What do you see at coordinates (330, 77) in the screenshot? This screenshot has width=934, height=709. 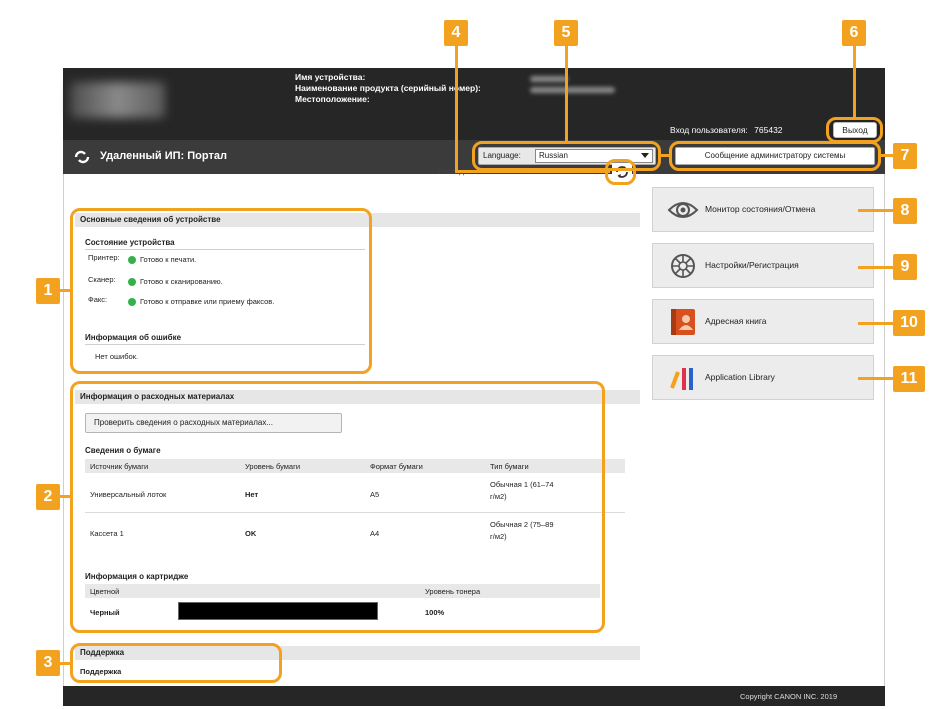 I see `device-name-label: Имя устройства:` at bounding box center [330, 77].